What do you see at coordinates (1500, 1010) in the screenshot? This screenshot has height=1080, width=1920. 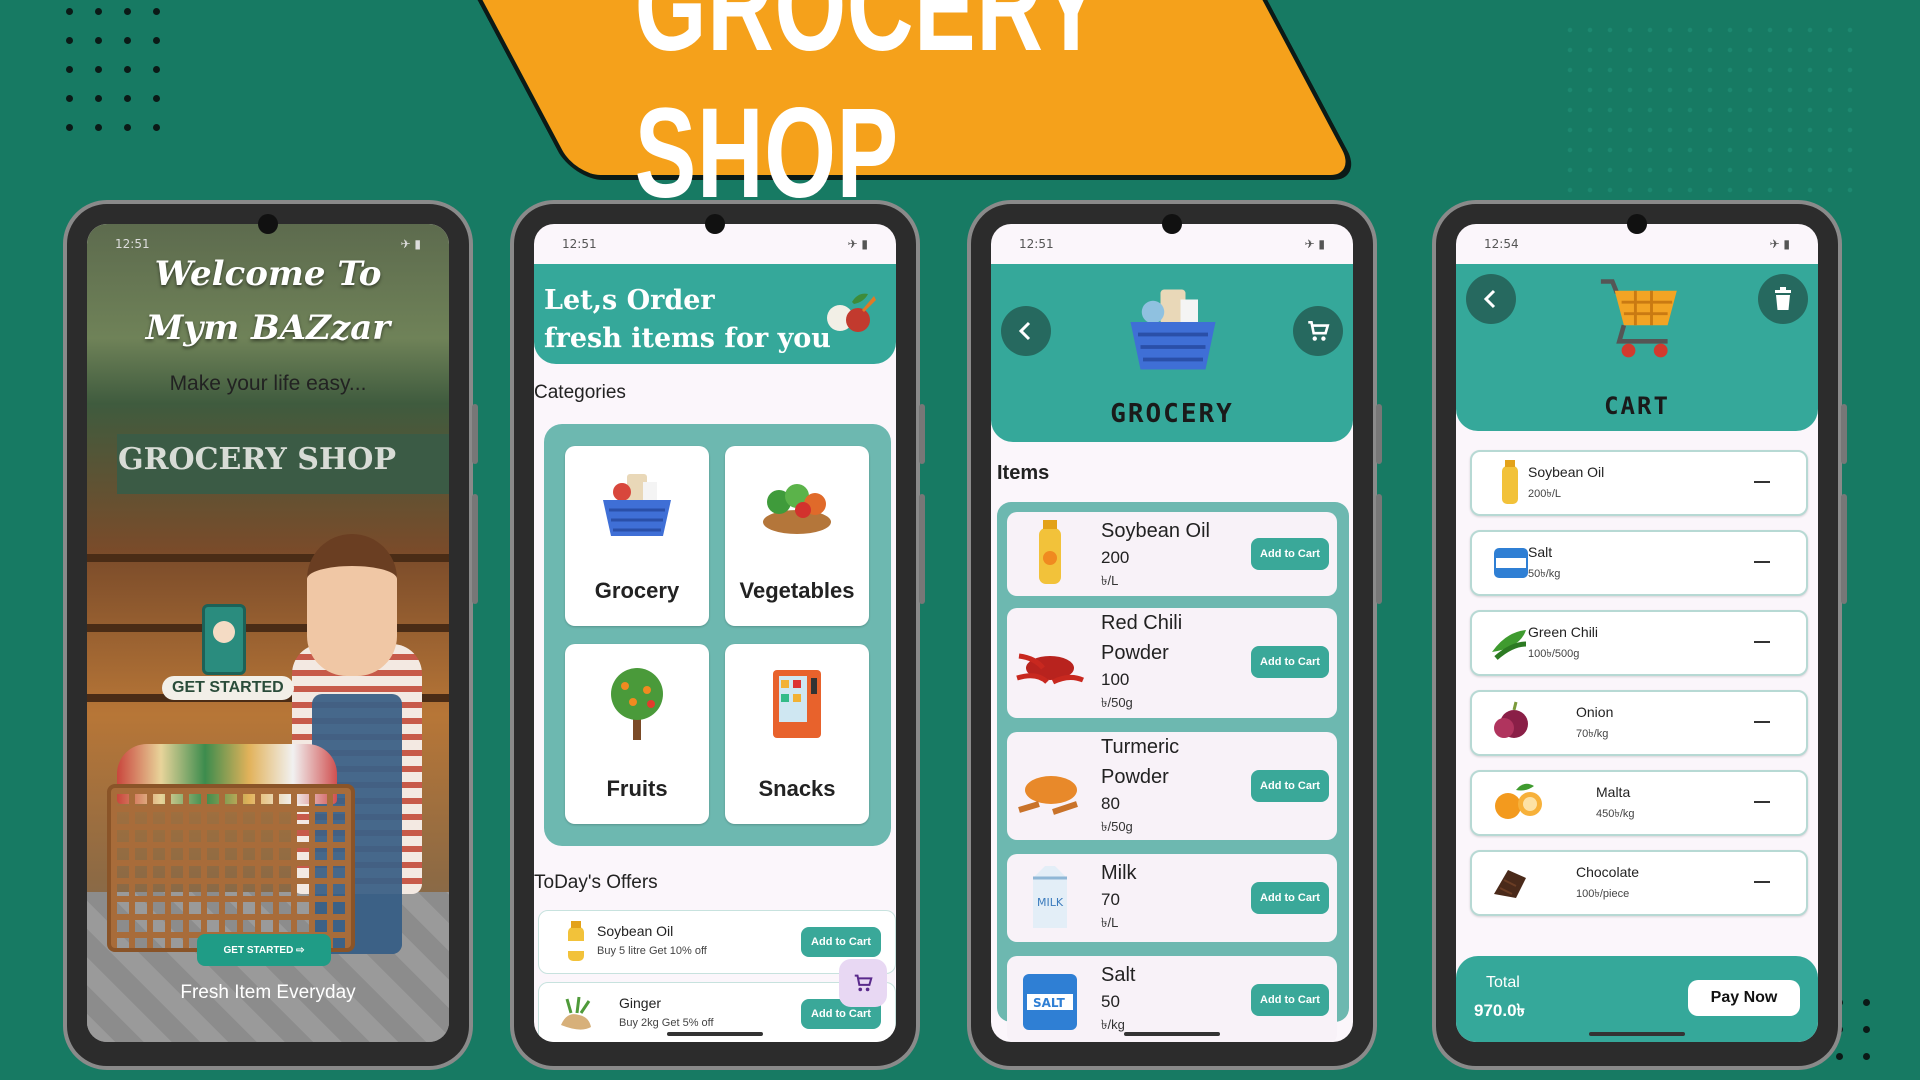 I see `total-value: 970.0৳` at bounding box center [1500, 1010].